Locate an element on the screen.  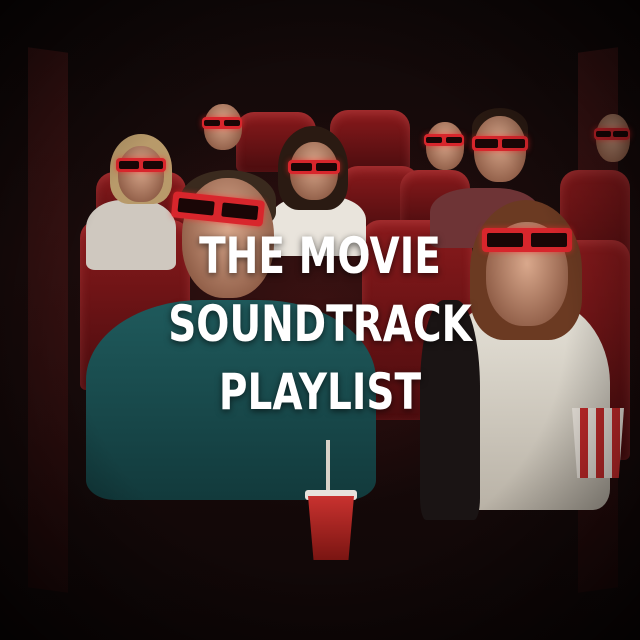
title-line-1: THE MOVIE is located at coordinates (320, 256).